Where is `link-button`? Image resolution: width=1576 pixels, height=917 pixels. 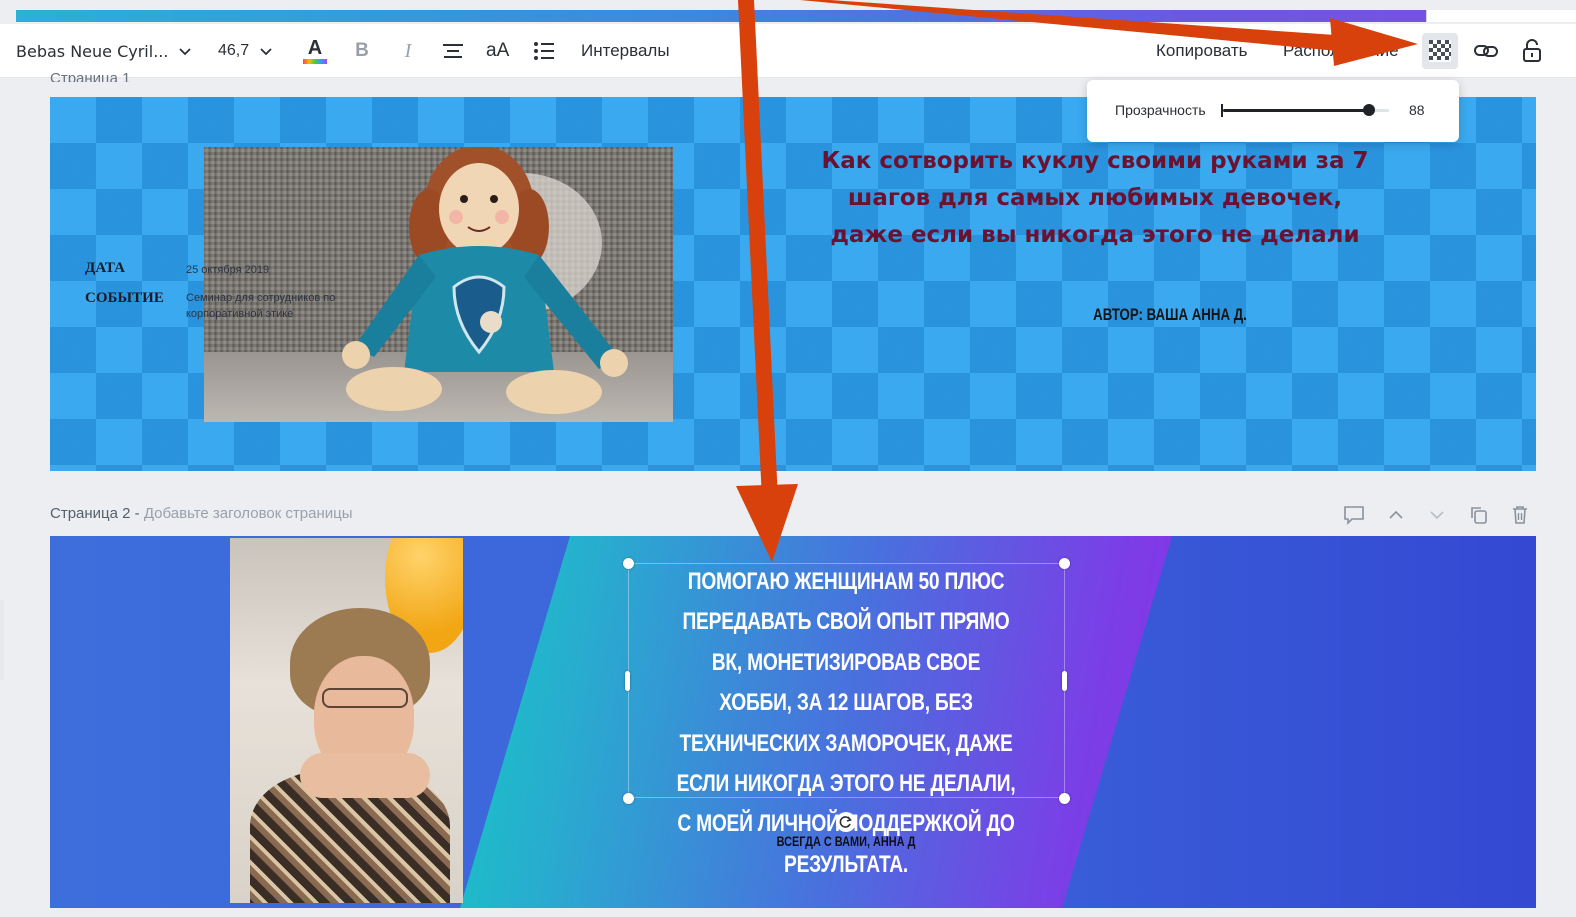
link-button is located at coordinates (1486, 51).